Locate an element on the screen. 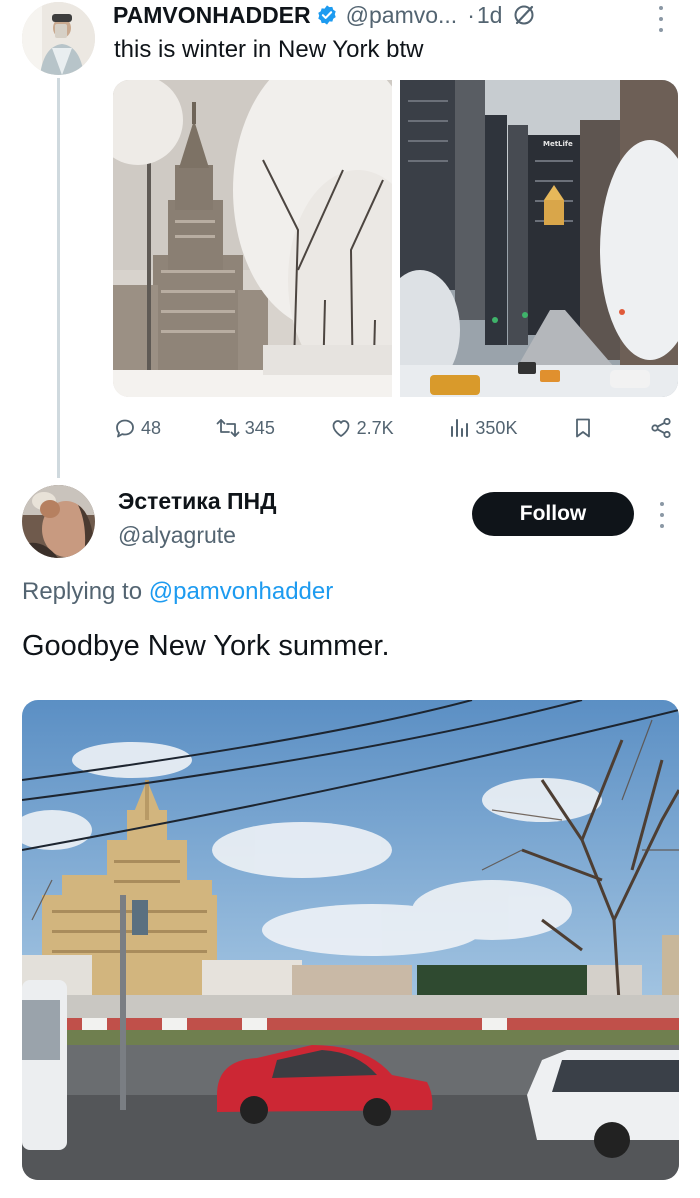  heart-icon is located at coordinates (341, 428).